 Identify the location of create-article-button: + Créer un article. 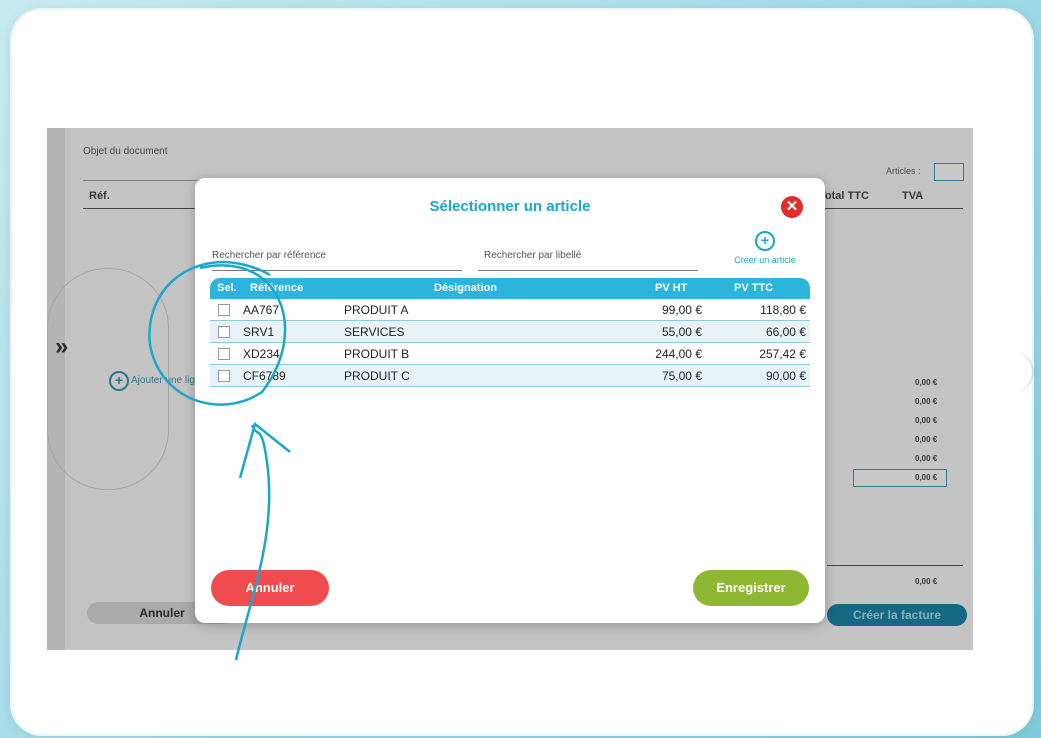
(765, 248).